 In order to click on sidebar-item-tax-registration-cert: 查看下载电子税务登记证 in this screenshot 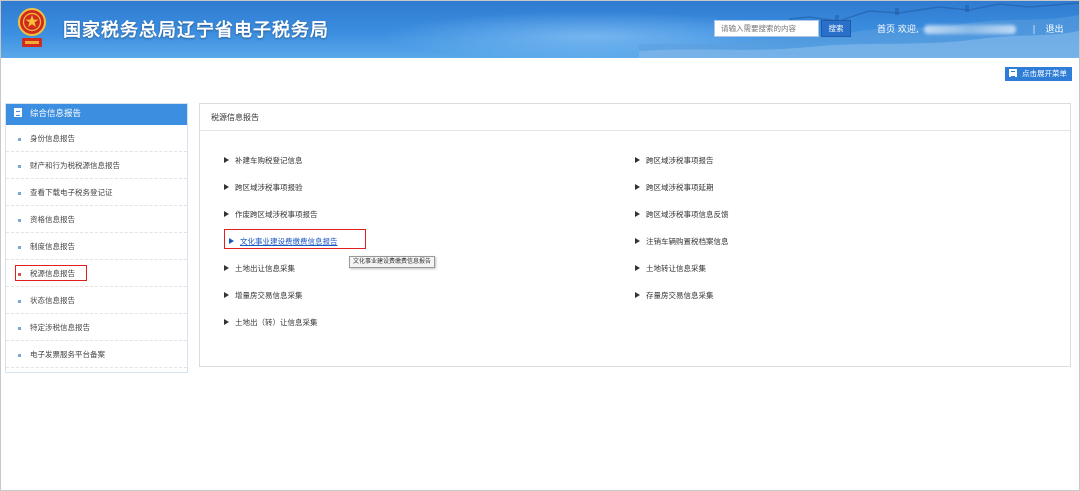, I will do `click(96, 192)`.